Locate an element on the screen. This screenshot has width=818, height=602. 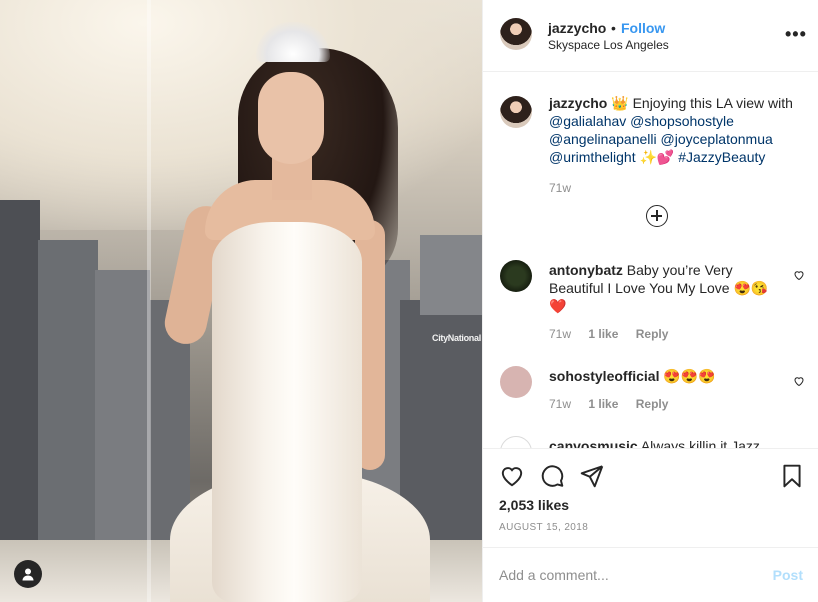
like-heart-icon is located at coordinates (512, 476).